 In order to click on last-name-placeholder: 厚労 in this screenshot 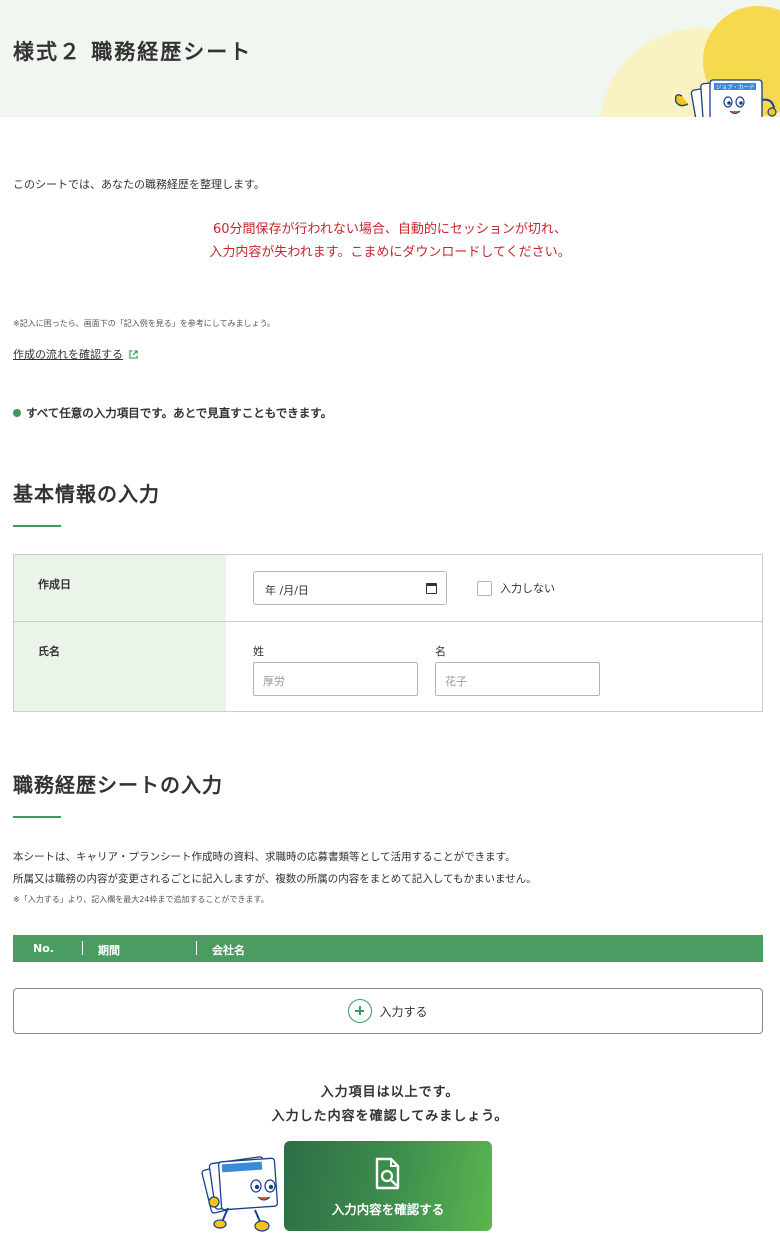, I will do `click(274, 681)`.